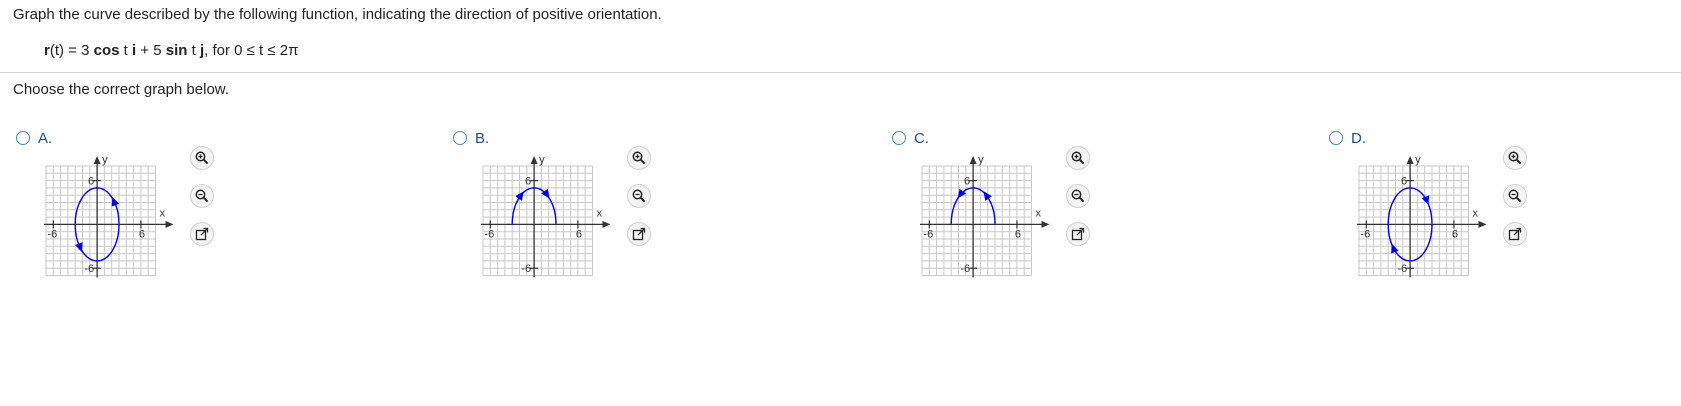  Describe the element at coordinates (121, 89) in the screenshot. I see `instruction-text: Choose the correct graph below.` at that location.